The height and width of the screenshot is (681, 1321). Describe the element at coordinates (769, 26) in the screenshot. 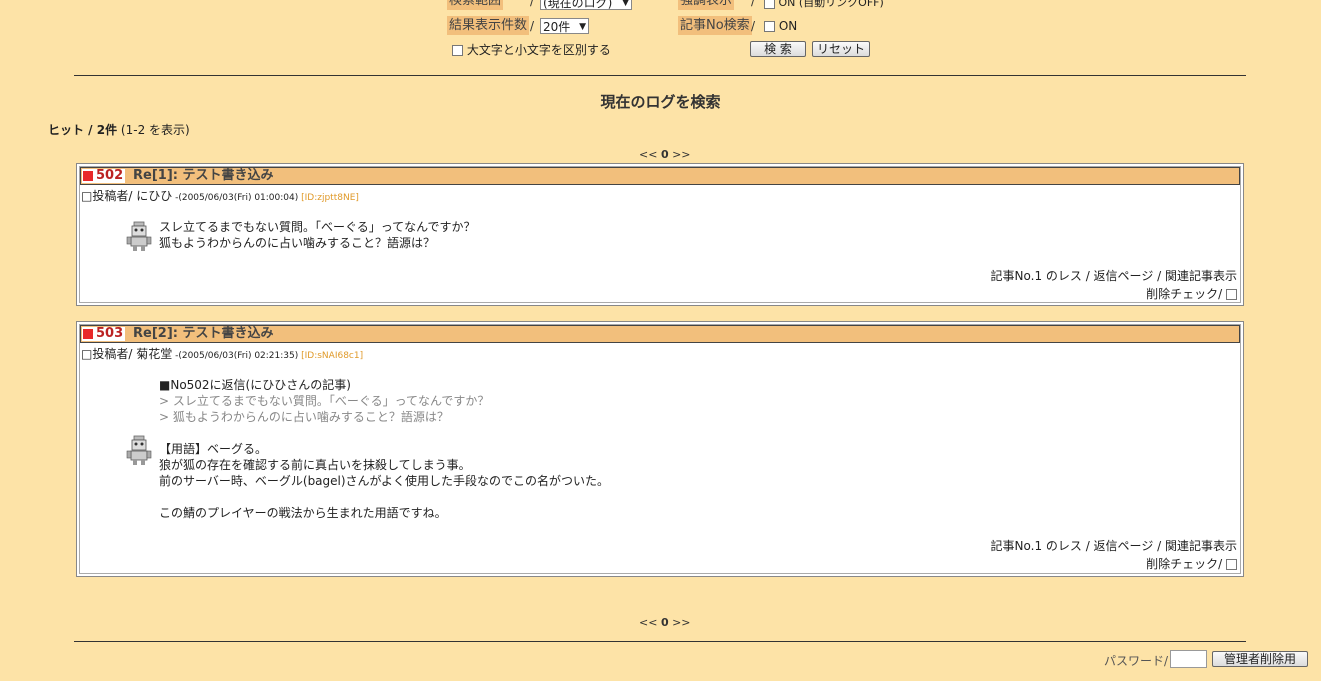

I see `article-no-search-checkbox` at that location.